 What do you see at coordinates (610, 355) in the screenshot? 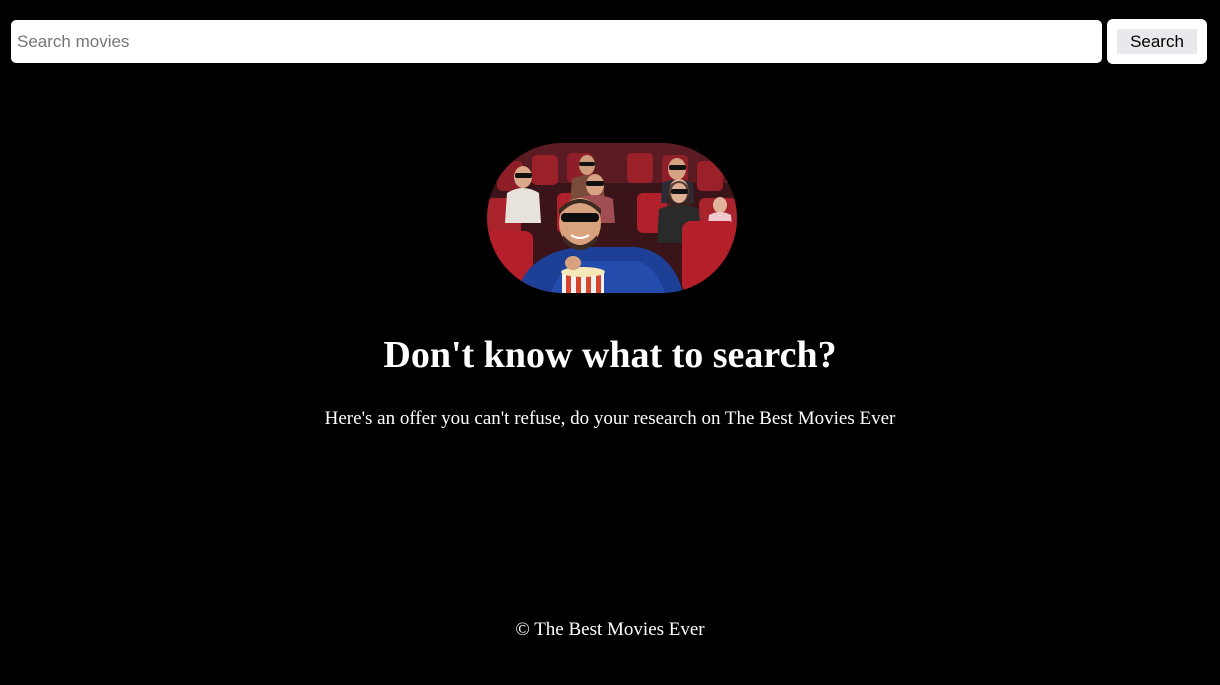
I see `page-headline: Don't know what to search?` at bounding box center [610, 355].